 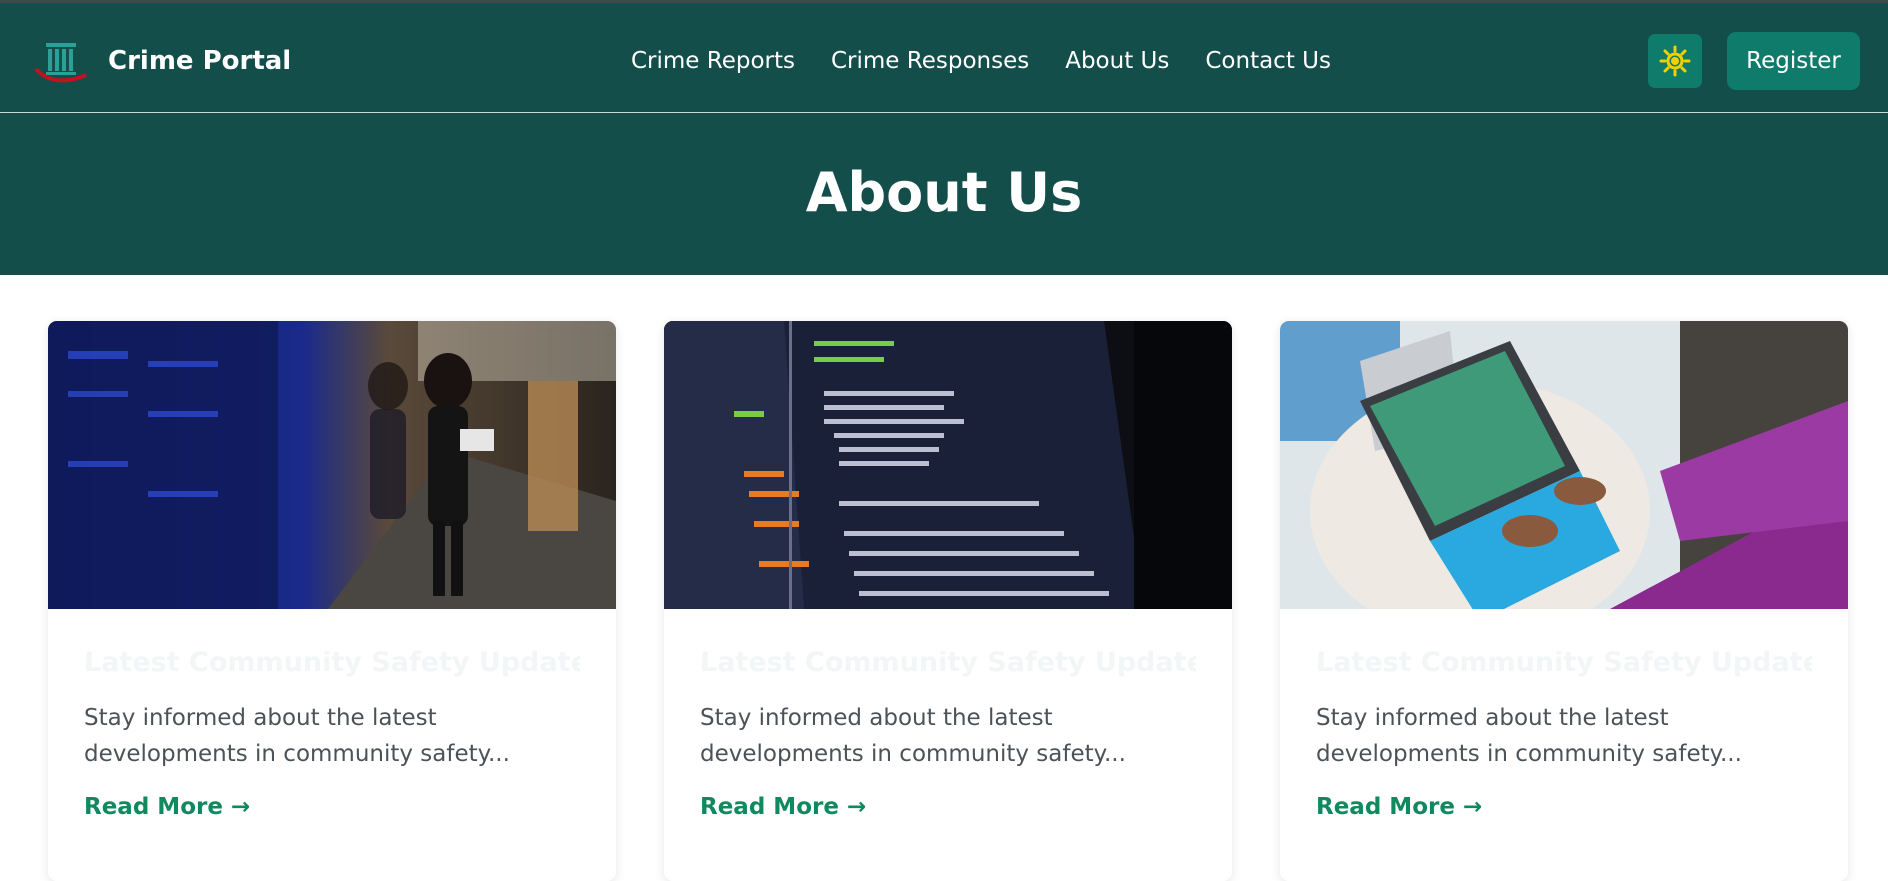 I want to click on courthouse-logo-icon, so click(x=60, y=63).